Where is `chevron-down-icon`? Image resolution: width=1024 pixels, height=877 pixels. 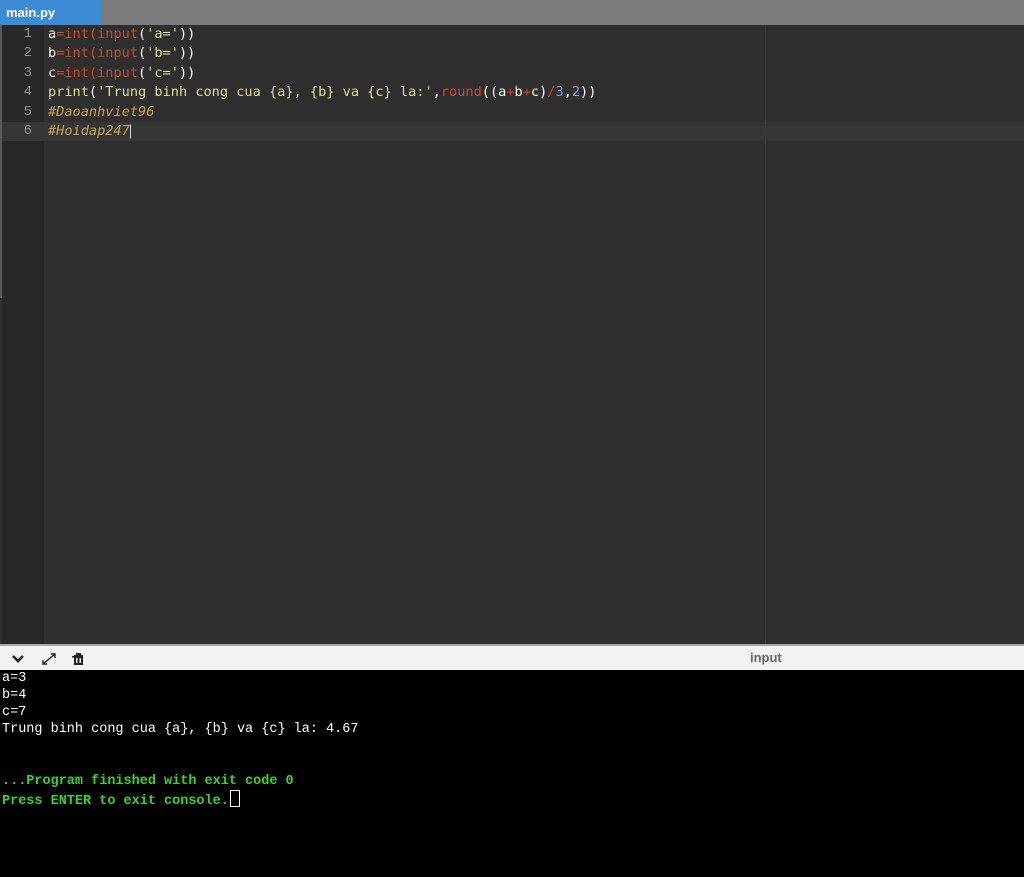 chevron-down-icon is located at coordinates (19, 659).